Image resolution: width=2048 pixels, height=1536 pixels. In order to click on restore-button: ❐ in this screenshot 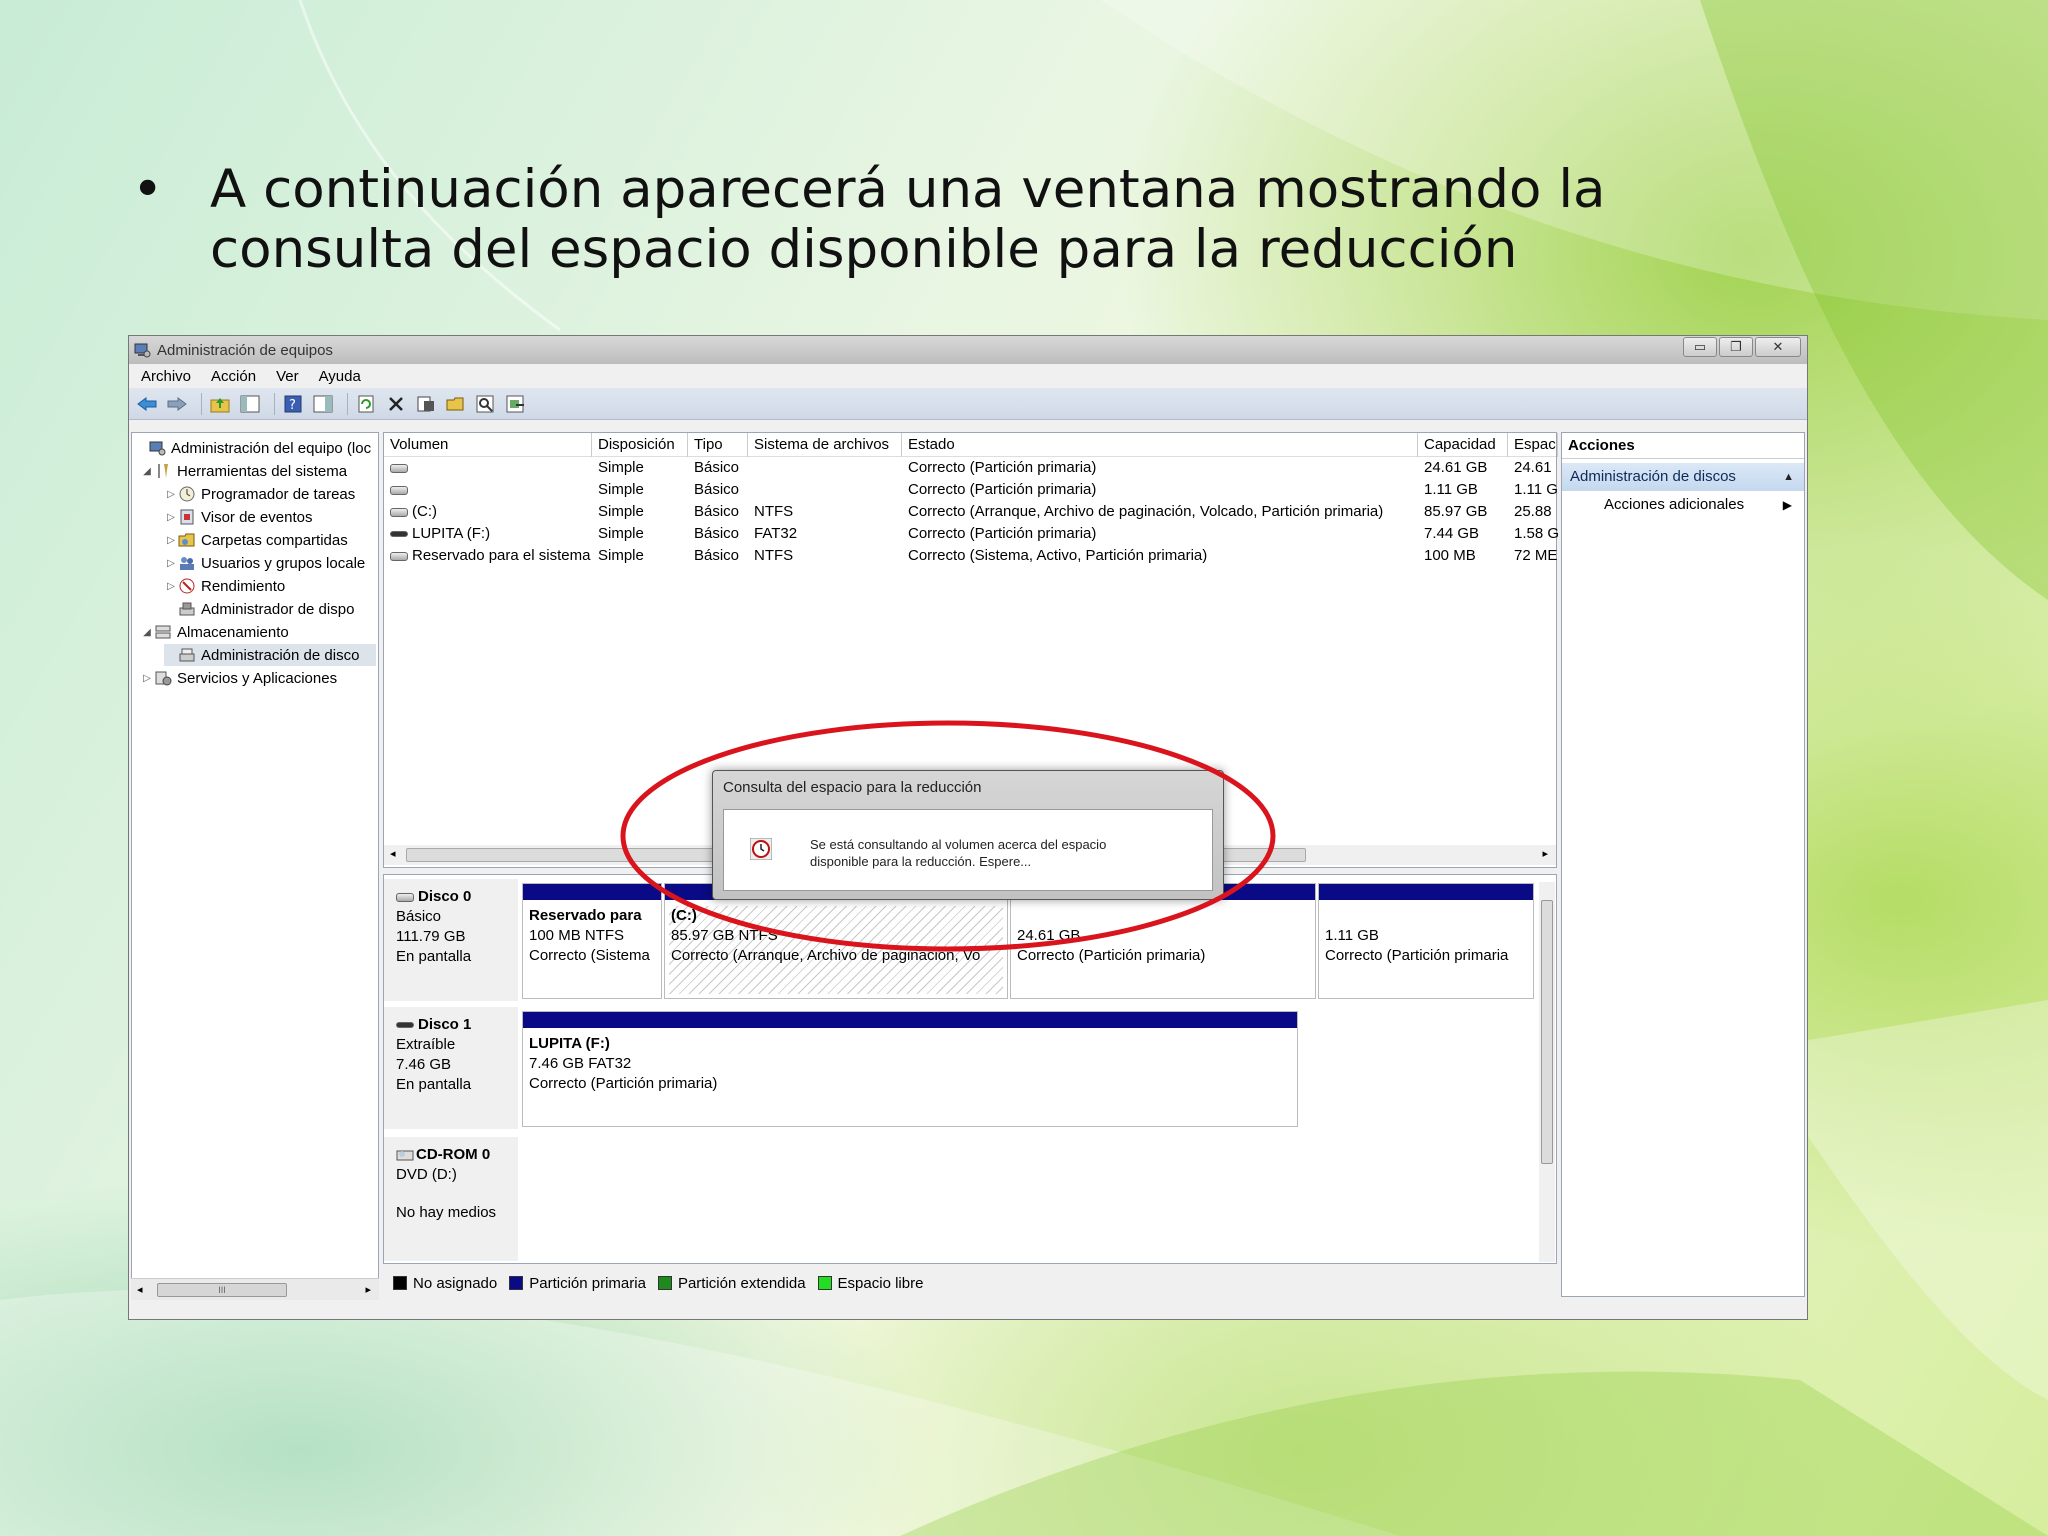, I will do `click(1736, 347)`.